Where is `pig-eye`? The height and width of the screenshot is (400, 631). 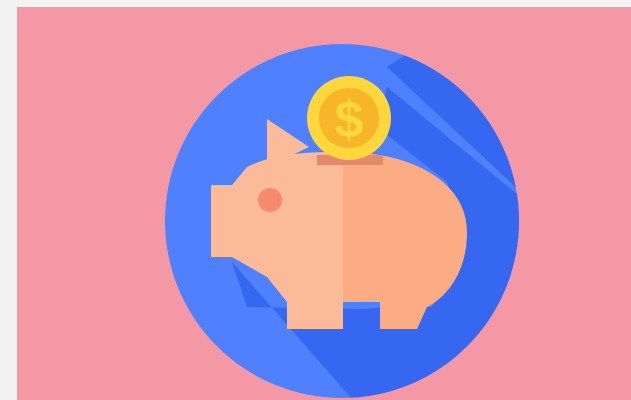 pig-eye is located at coordinates (270, 200).